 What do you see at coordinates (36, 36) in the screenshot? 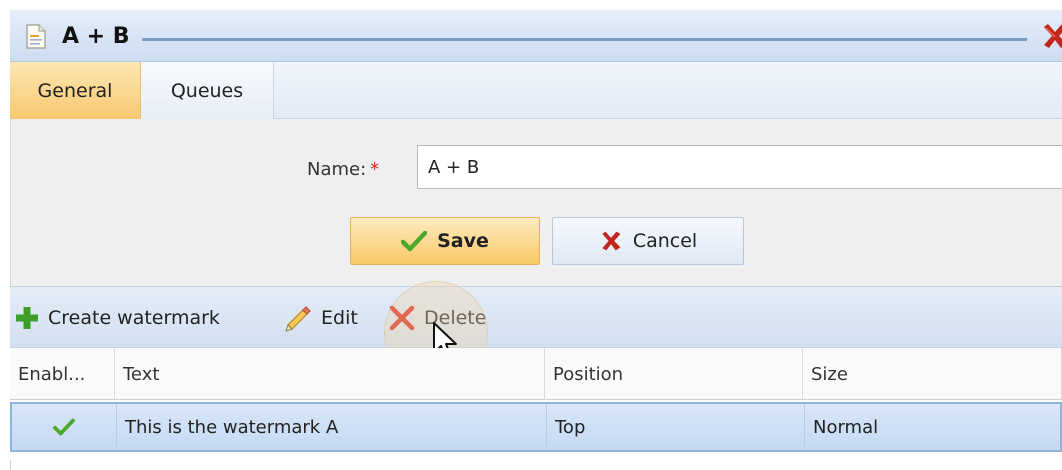
I see `document-icon` at bounding box center [36, 36].